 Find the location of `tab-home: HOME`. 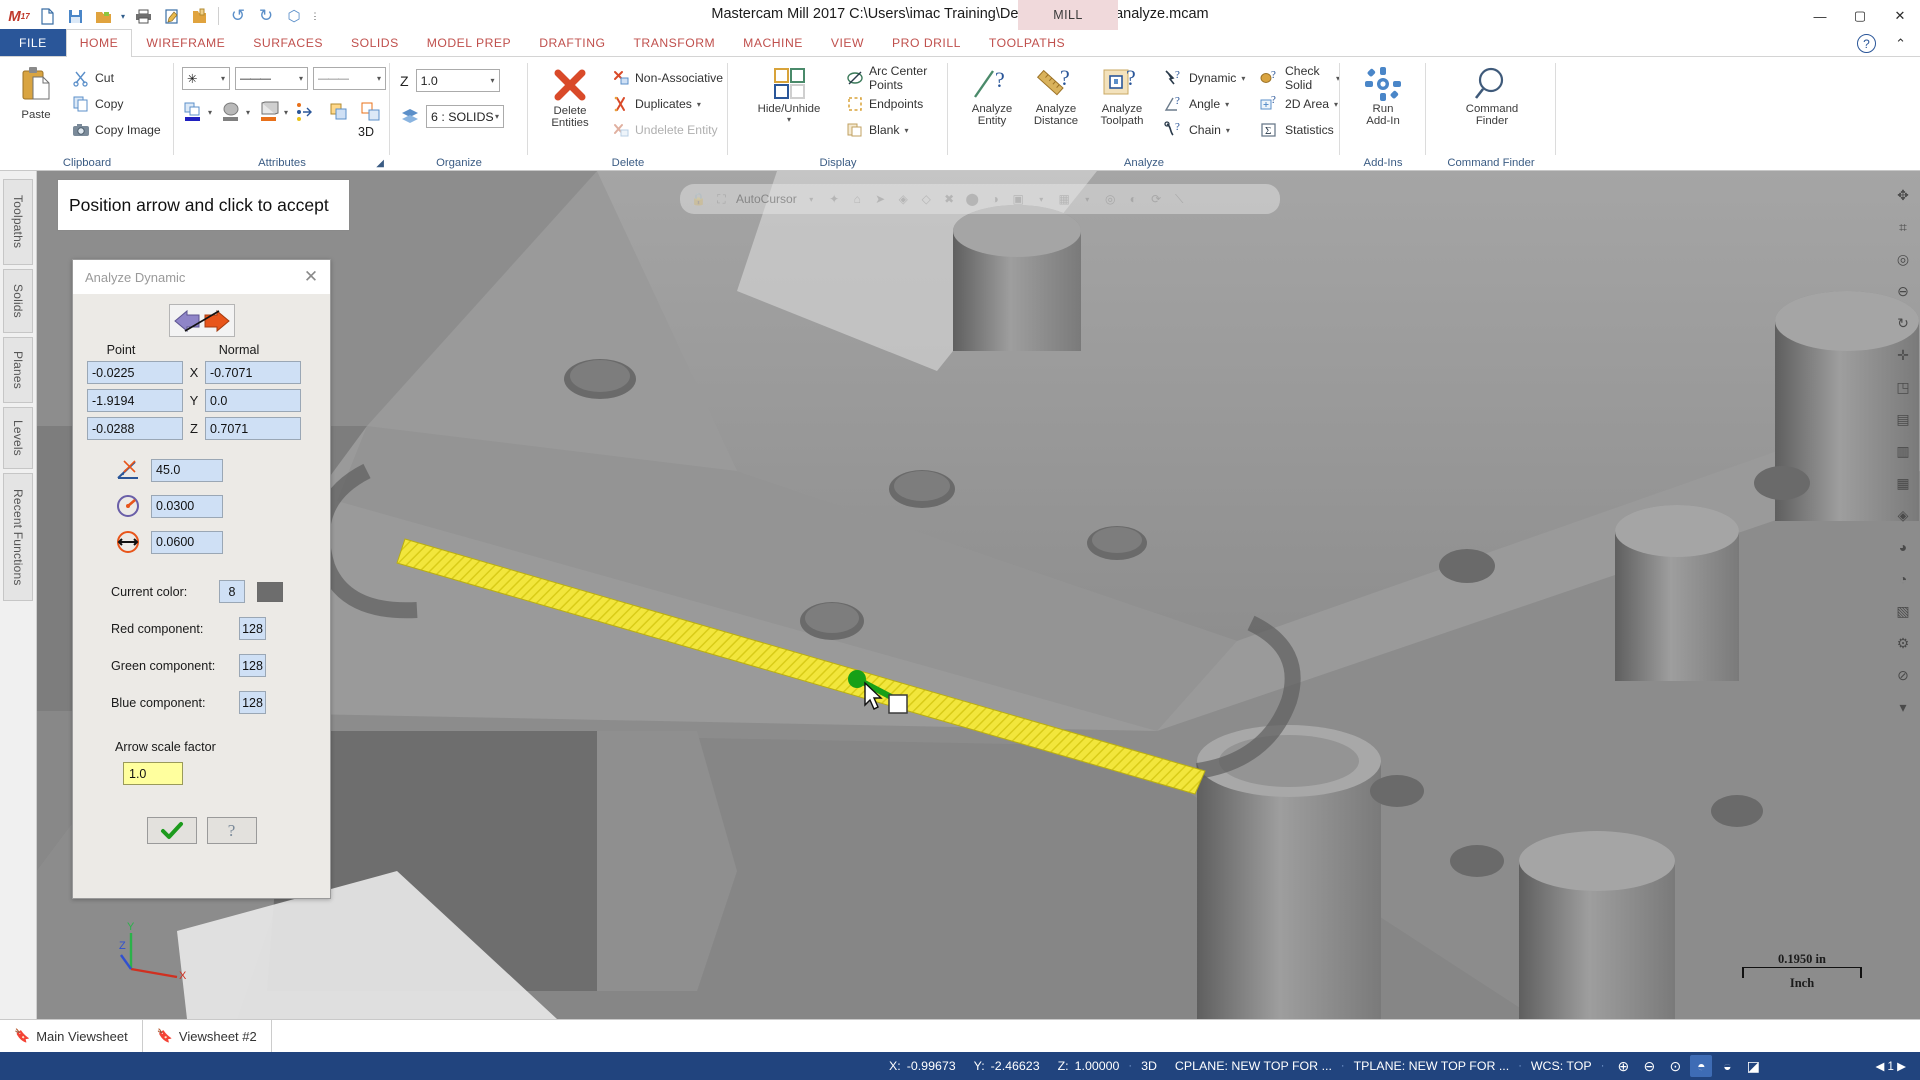

tab-home: HOME is located at coordinates (99, 43).